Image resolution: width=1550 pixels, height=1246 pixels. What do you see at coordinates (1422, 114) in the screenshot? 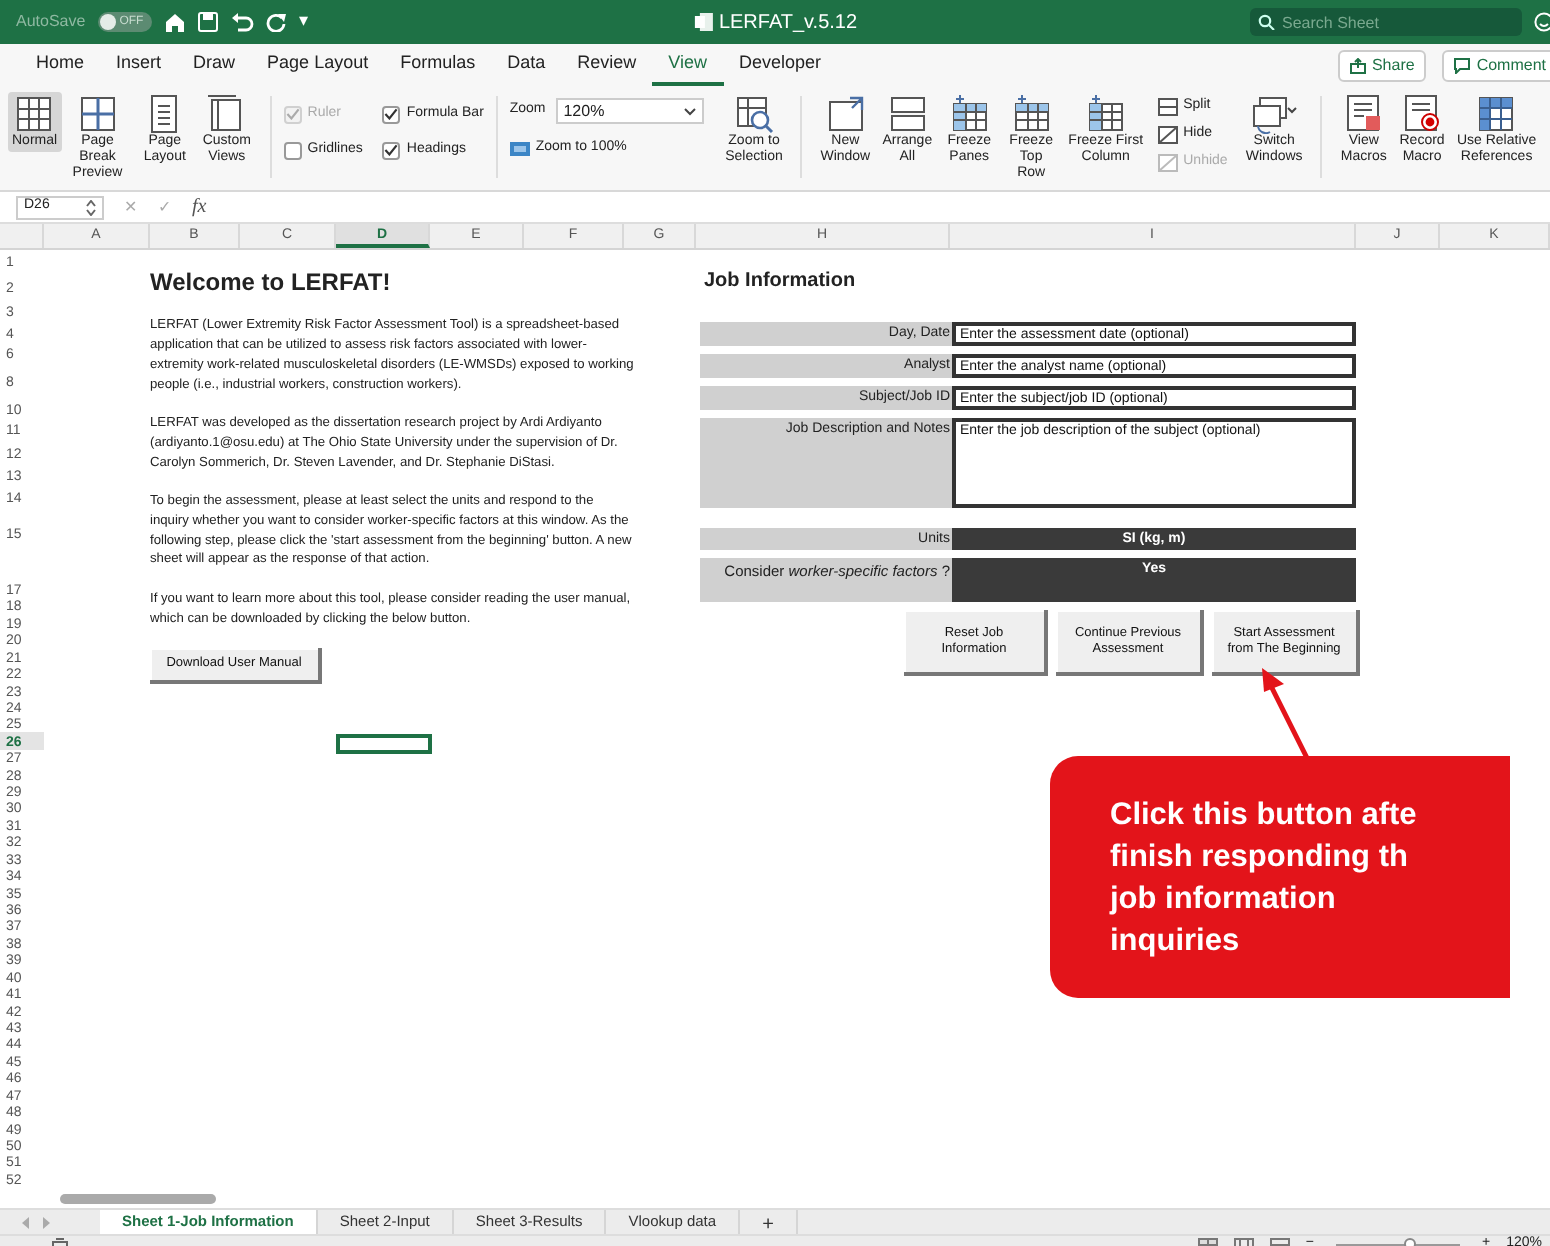
I see `record-icon` at bounding box center [1422, 114].